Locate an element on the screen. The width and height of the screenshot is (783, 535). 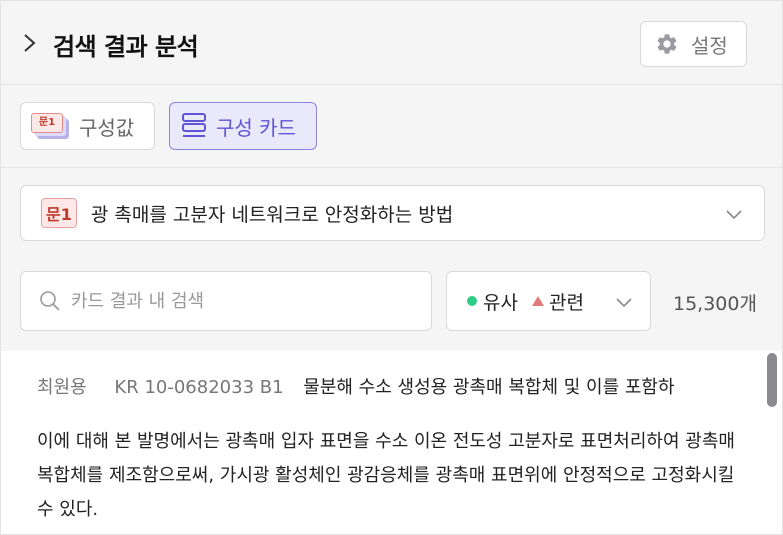
patent-number: KR 10-0682033 B1 is located at coordinates (198, 387).